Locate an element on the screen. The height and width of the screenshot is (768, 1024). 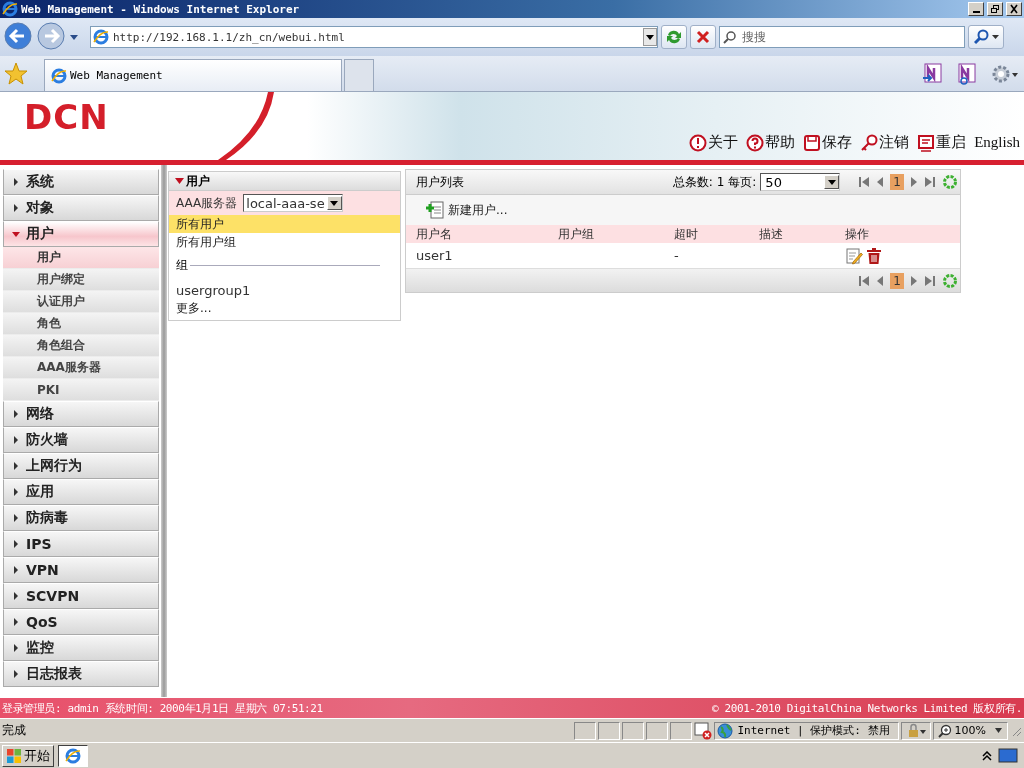
trash-icon is located at coordinates (874, 255).